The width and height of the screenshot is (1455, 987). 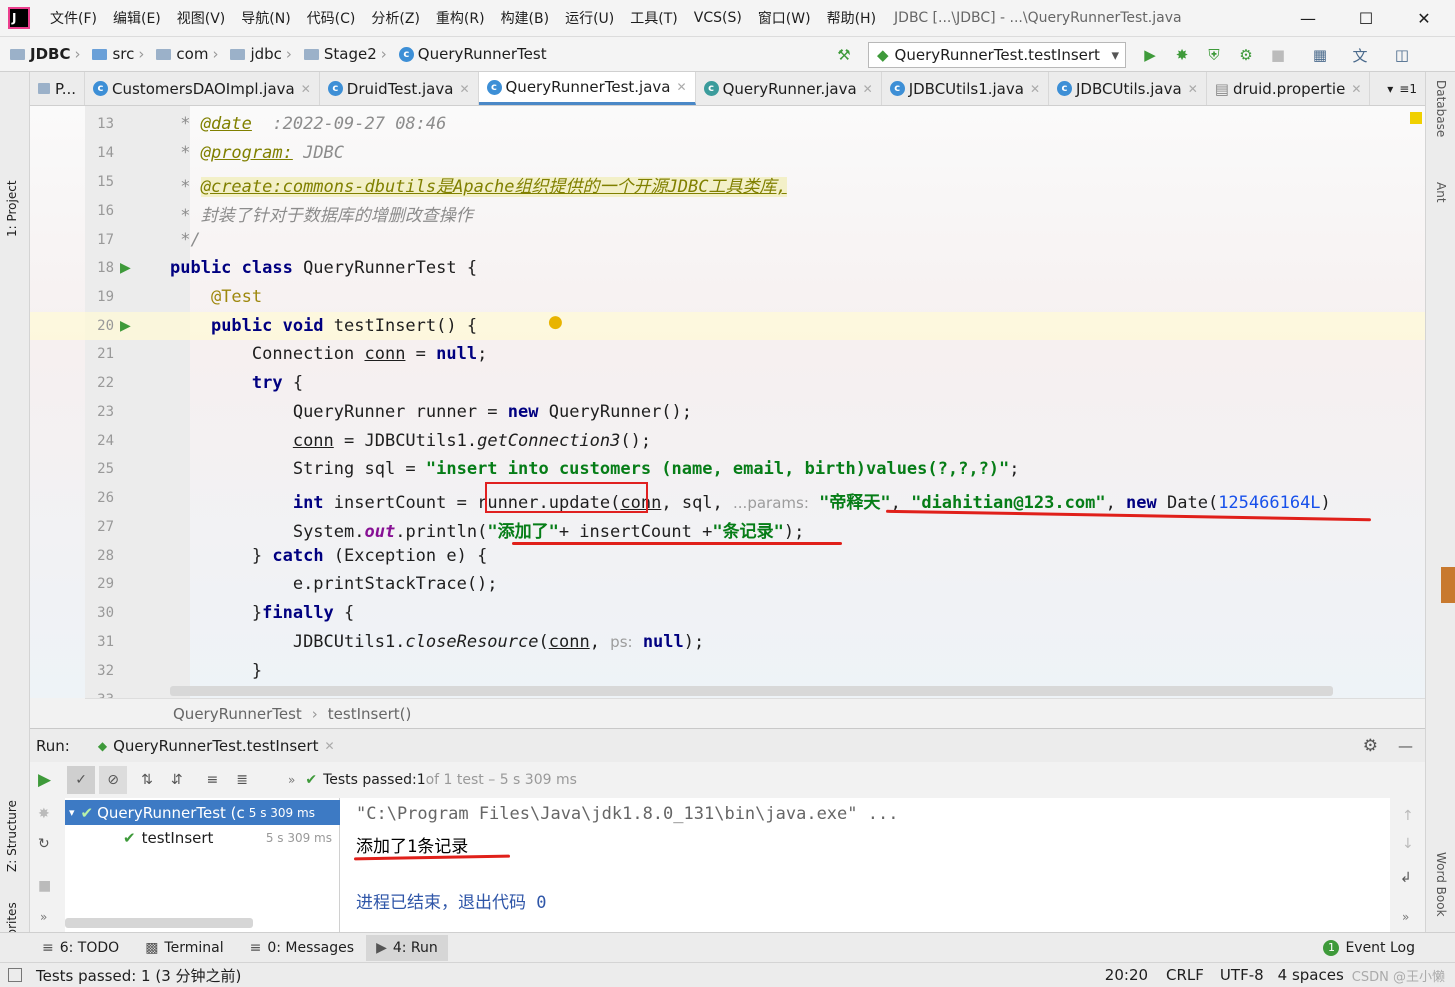 I want to click on messages-tool-button: 0: Messages, so click(x=310, y=948).